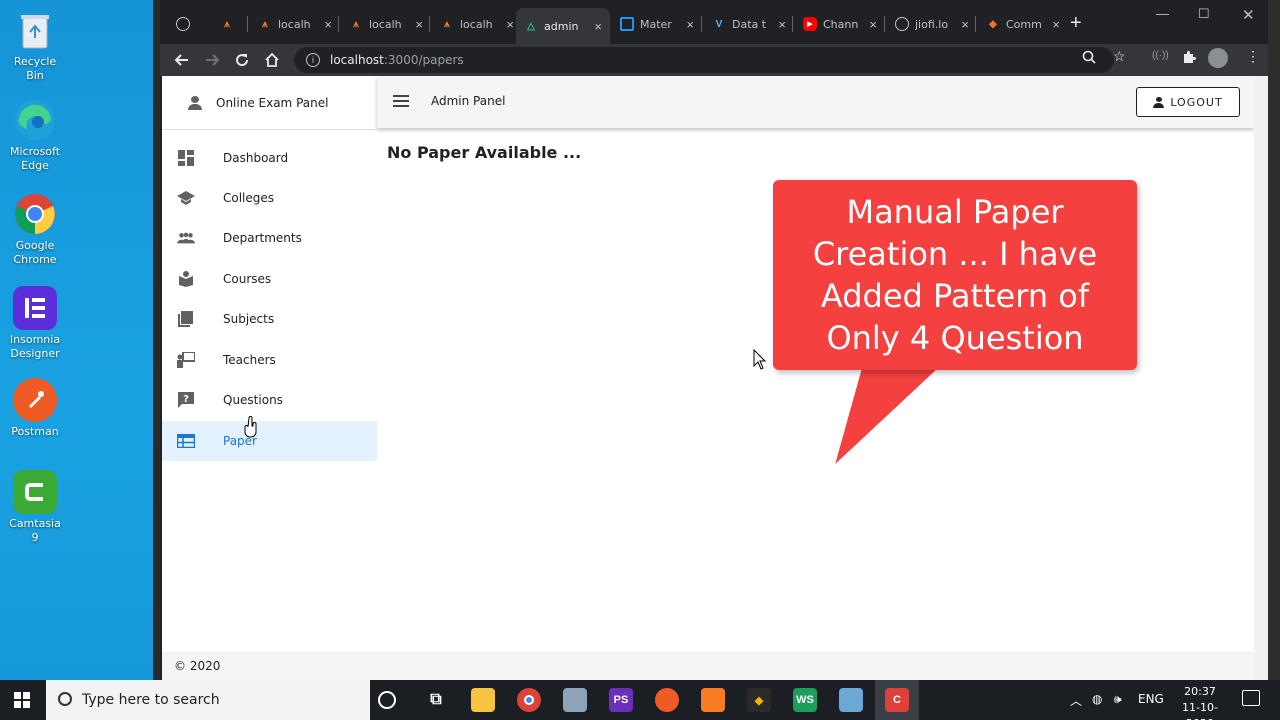  Describe the element at coordinates (529, 700) in the screenshot. I see `chrome-taskbar-icon` at that location.